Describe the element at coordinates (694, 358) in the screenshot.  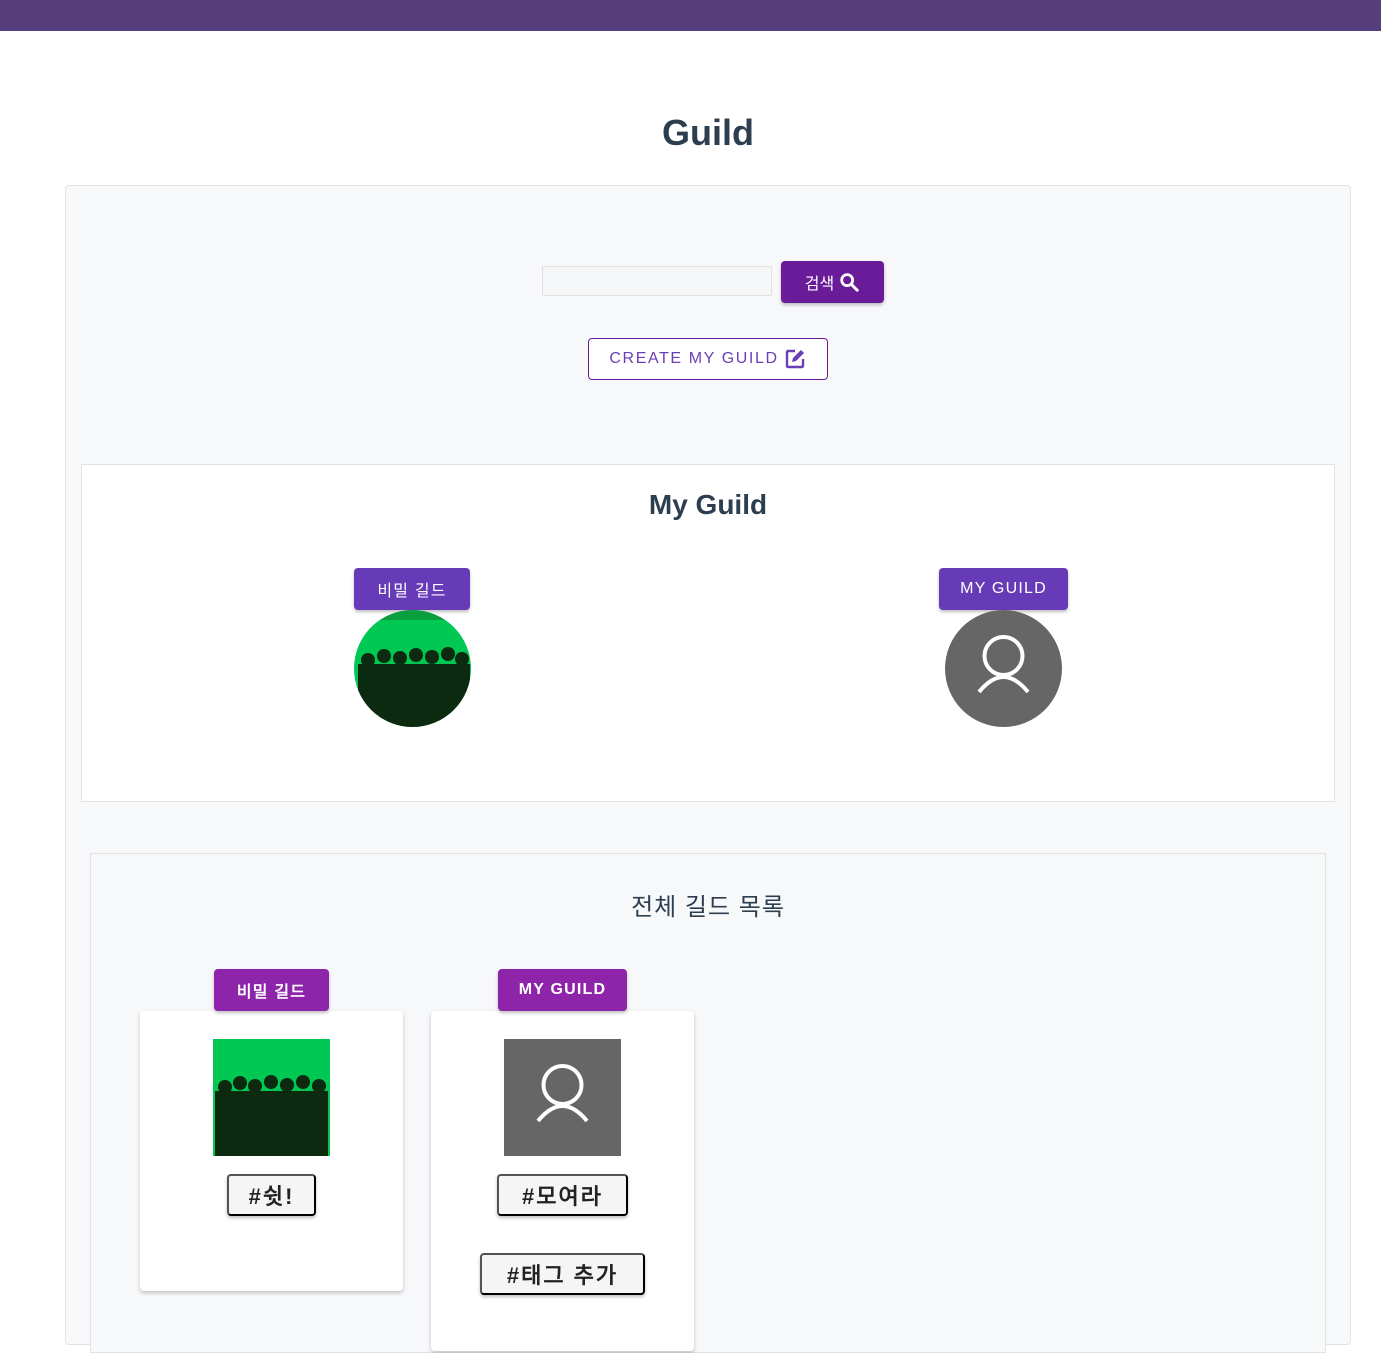
I see `create-guild-label: CREATE MY GUILD` at that location.